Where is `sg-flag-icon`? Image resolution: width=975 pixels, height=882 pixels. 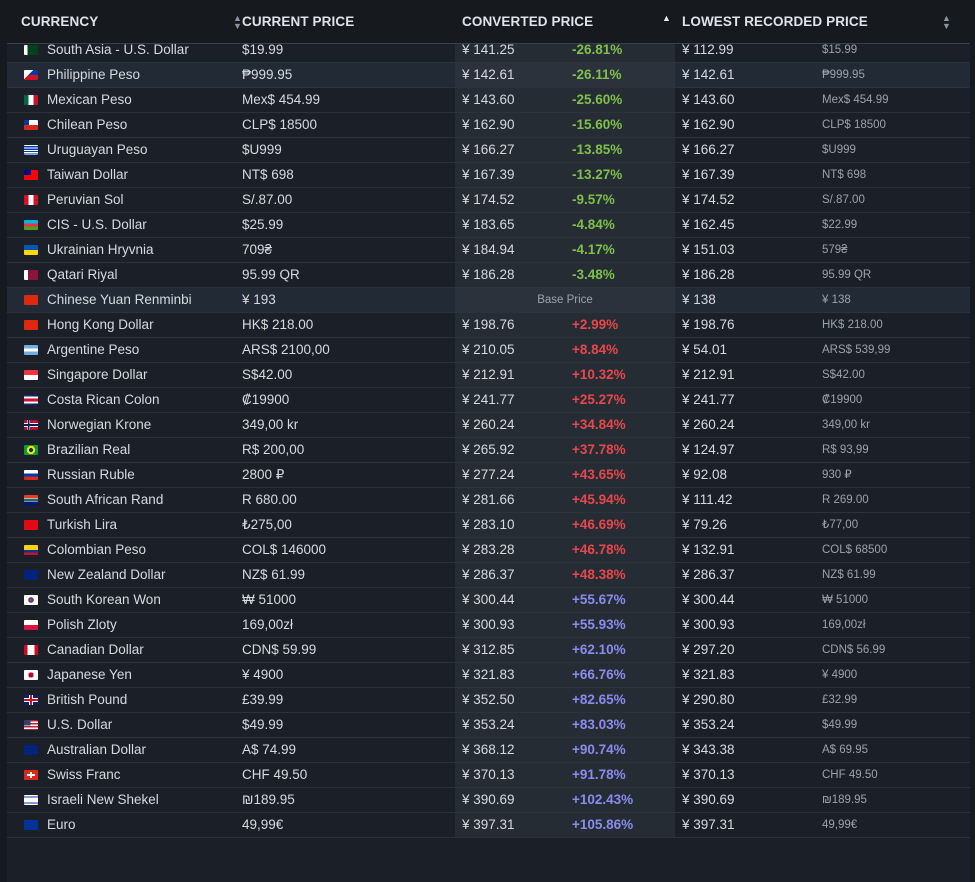
sg-flag-icon is located at coordinates (31, 375).